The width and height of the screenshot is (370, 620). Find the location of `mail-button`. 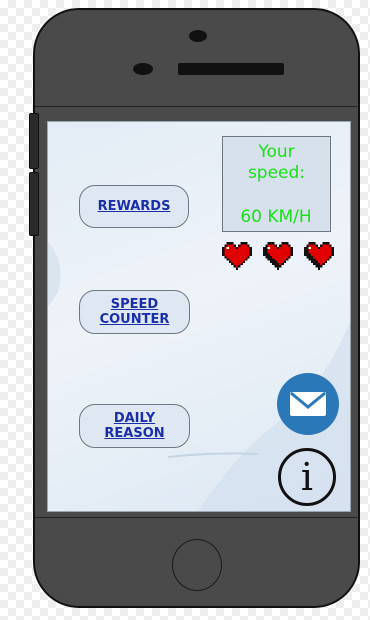

mail-button is located at coordinates (308, 404).